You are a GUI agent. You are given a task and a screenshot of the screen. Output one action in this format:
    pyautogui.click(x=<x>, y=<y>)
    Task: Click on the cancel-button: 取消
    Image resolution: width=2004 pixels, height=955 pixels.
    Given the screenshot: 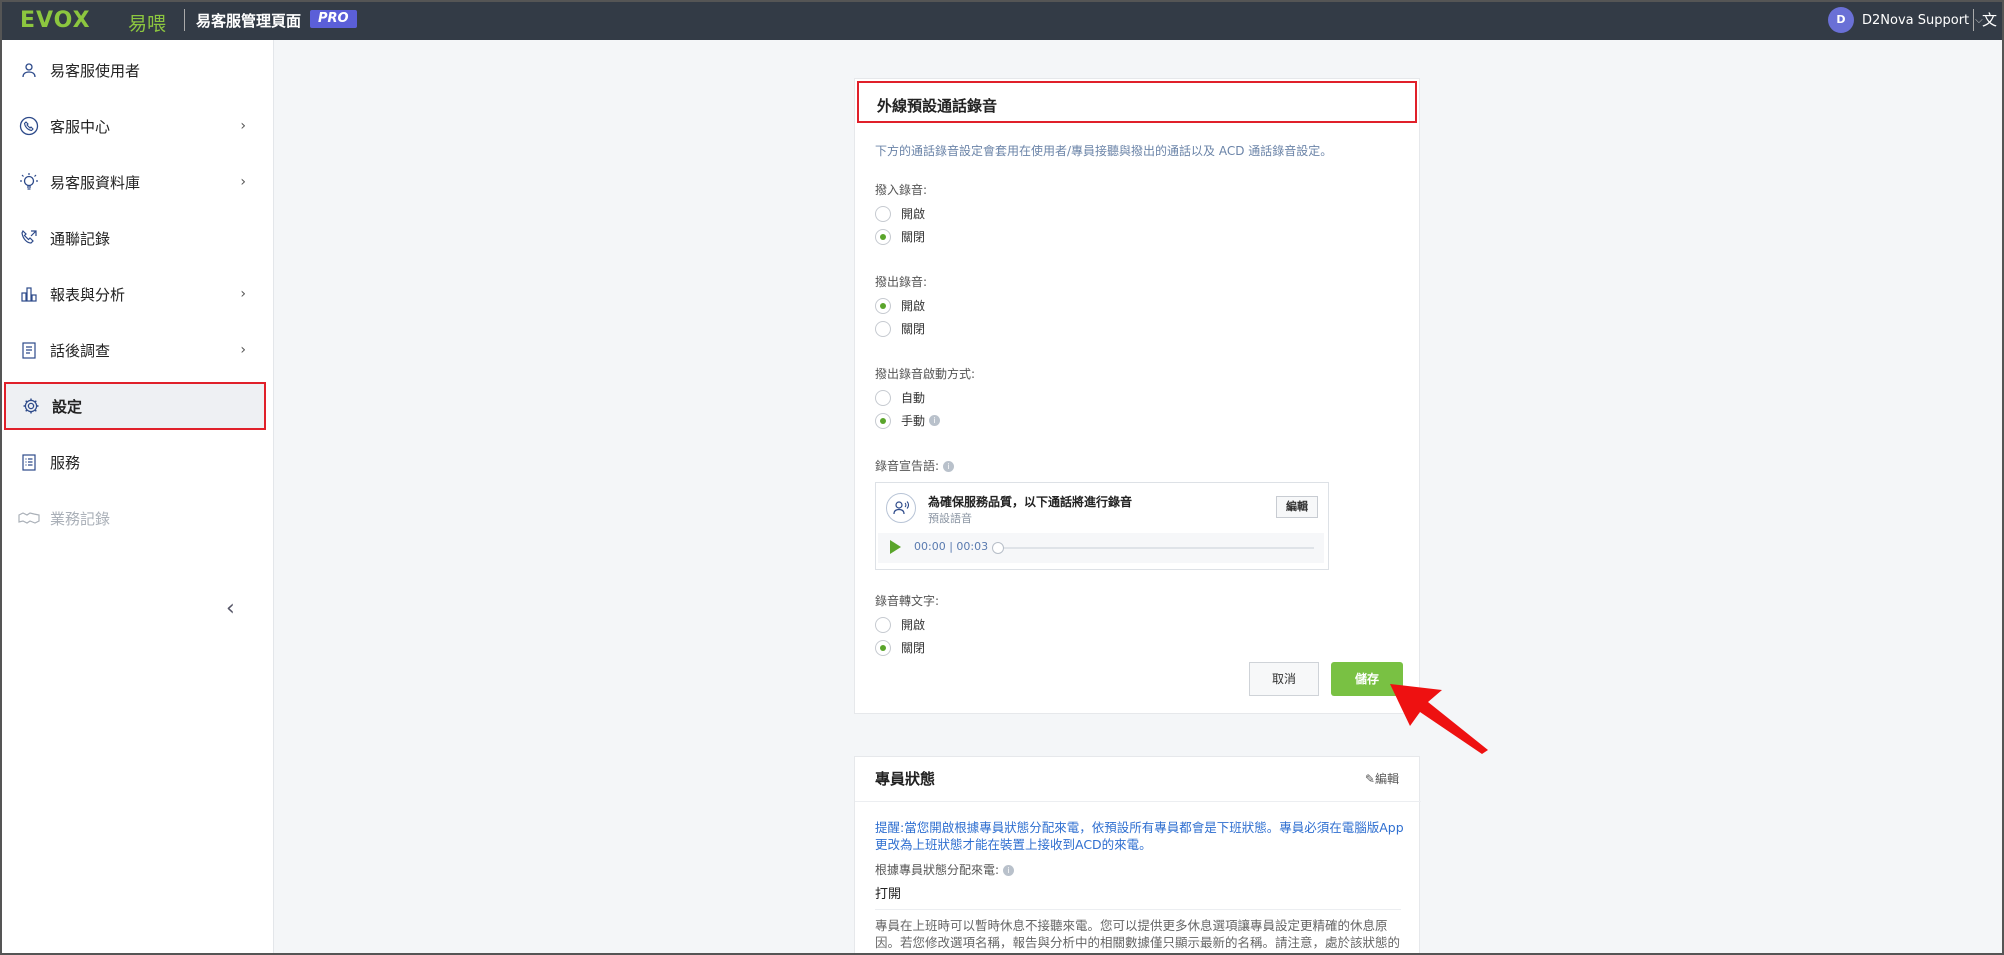 What is the action you would take?
    pyautogui.click(x=1284, y=679)
    